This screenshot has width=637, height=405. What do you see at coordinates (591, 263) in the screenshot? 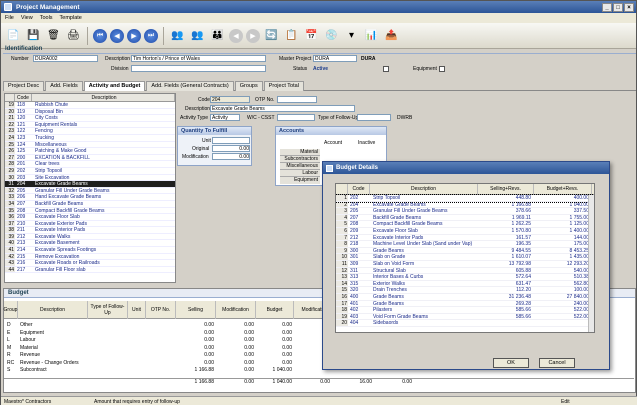
I see `budget-details-scrollbar` at bounding box center [591, 263].